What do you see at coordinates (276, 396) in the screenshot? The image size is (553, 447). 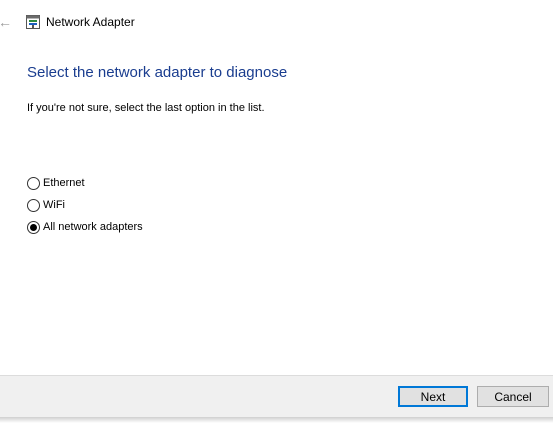 I see `button-bar: Next Cancel` at bounding box center [276, 396].